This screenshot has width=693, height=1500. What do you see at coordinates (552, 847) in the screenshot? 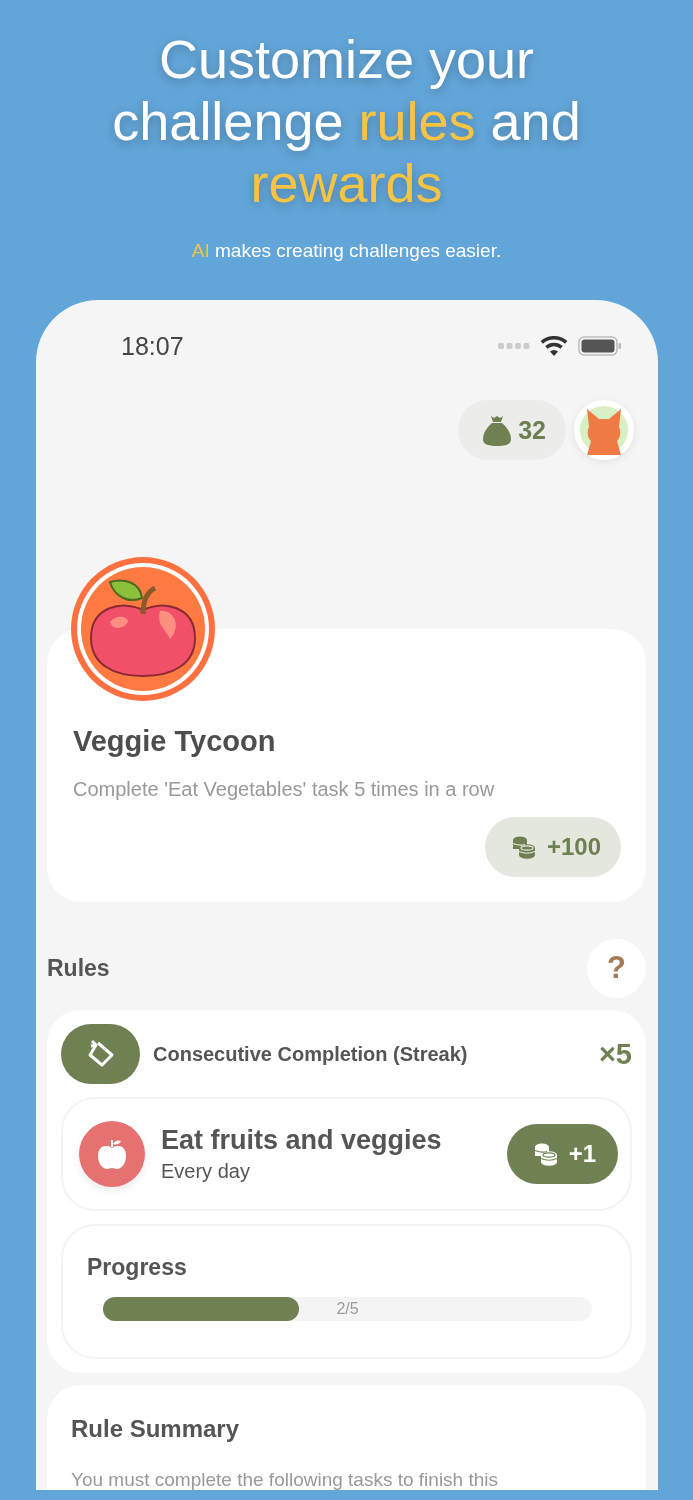
I see `reward-badge: +100` at bounding box center [552, 847].